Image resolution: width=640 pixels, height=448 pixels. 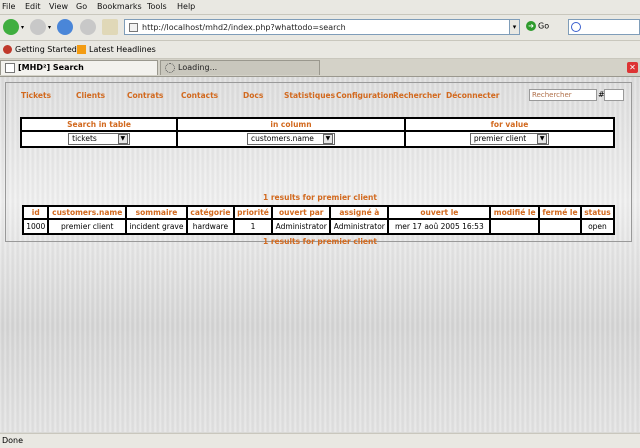 What do you see at coordinates (81, 49) in the screenshot?
I see `rss-icon` at bounding box center [81, 49].